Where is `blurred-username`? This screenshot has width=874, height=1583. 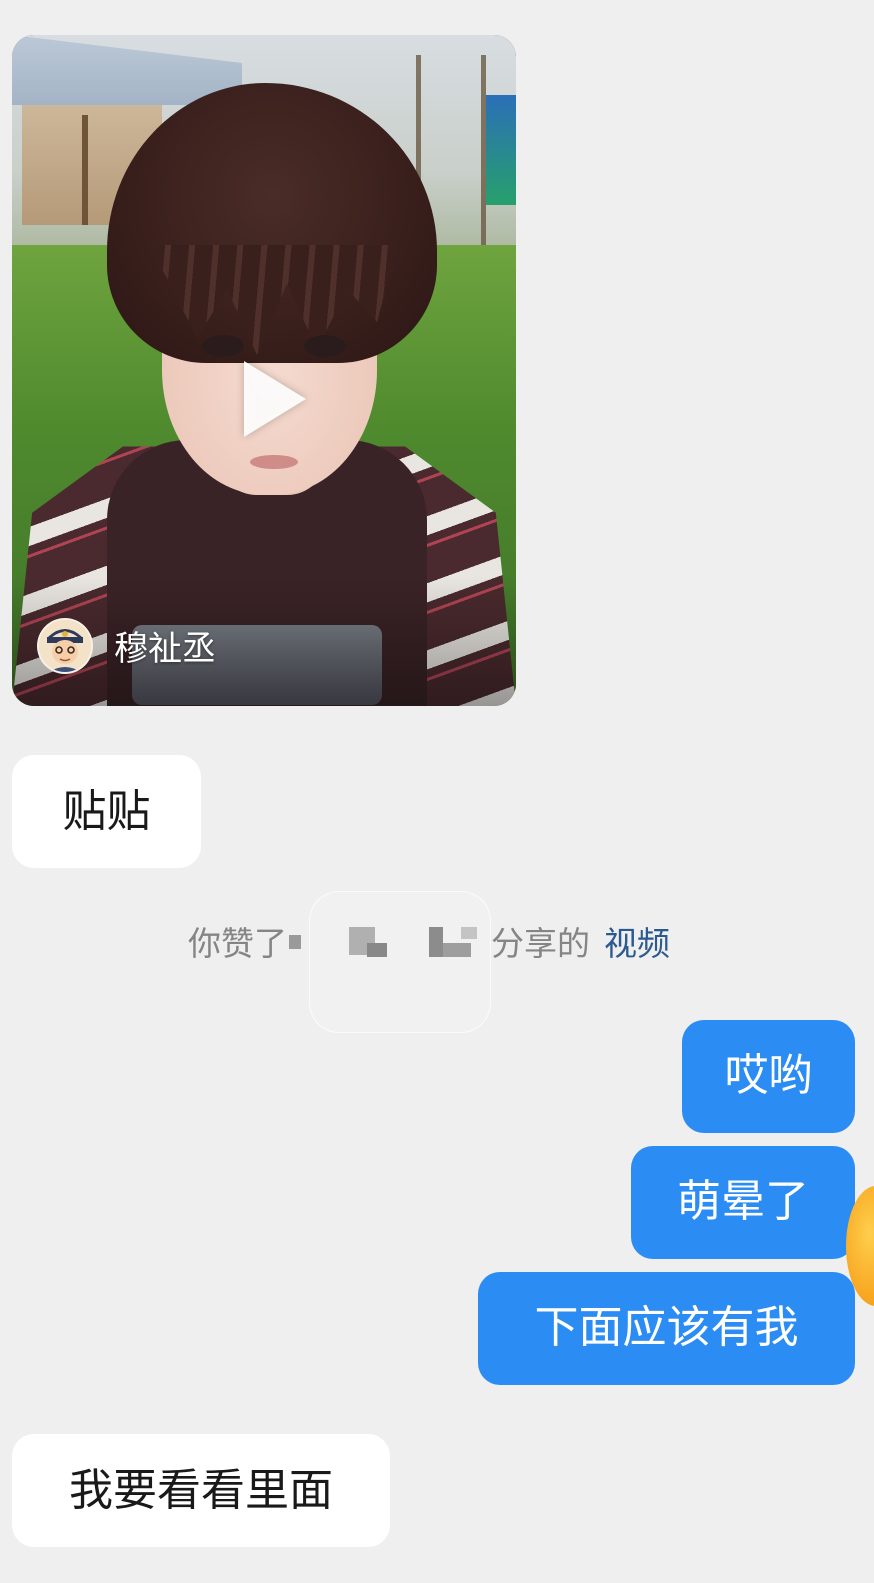
blurred-username is located at coordinates (390, 962).